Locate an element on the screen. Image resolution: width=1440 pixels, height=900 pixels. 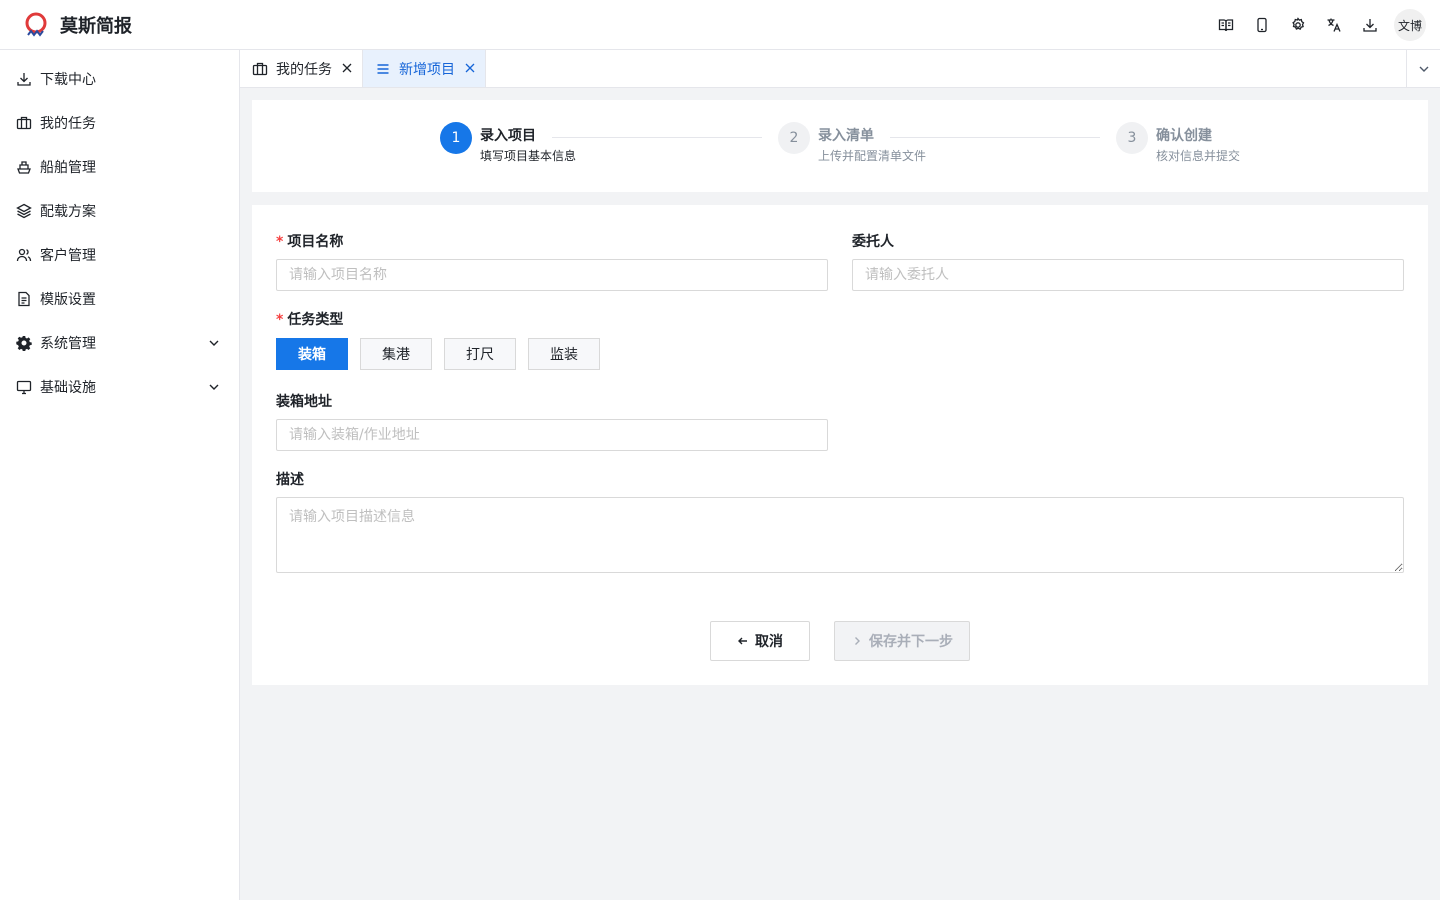
project-name-input is located at coordinates (552, 275).